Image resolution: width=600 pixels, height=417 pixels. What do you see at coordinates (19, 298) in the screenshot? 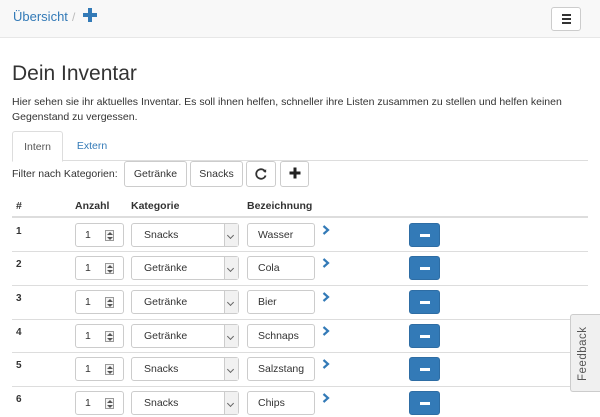
I see `row-number: 3` at bounding box center [19, 298].